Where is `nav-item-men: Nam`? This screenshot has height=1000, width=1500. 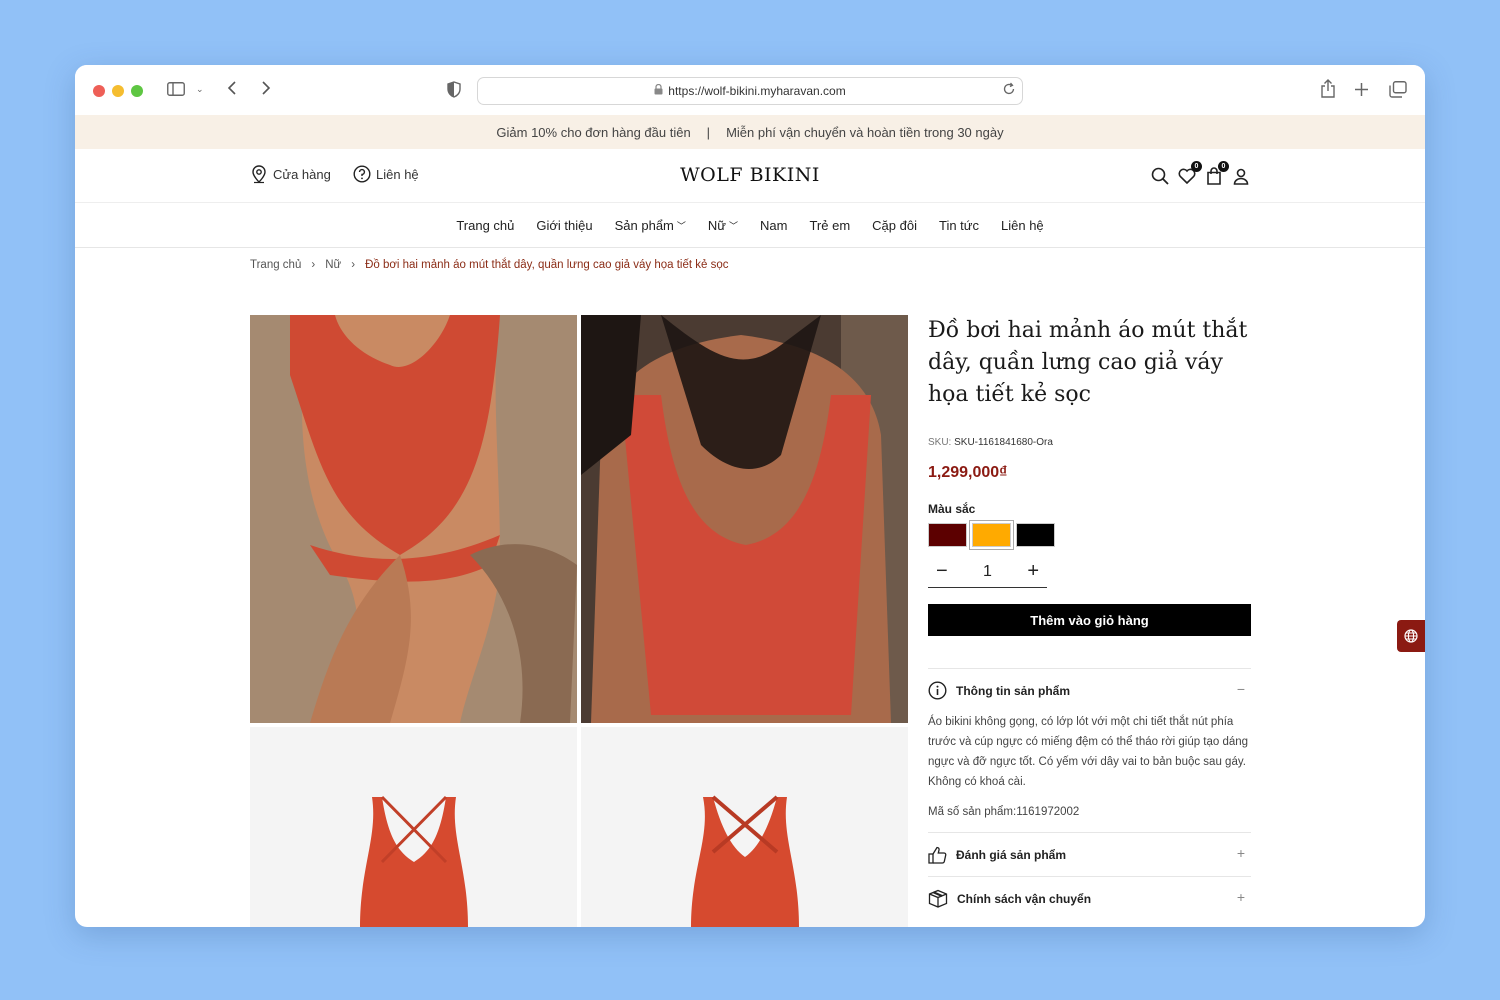 nav-item-men: Nam is located at coordinates (773, 225).